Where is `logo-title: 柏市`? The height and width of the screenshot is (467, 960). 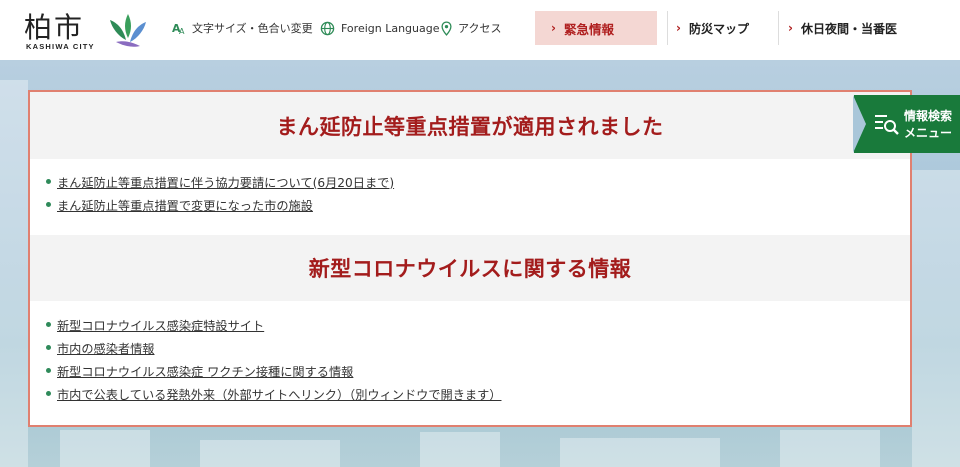 logo-title: 柏市 is located at coordinates (54, 27).